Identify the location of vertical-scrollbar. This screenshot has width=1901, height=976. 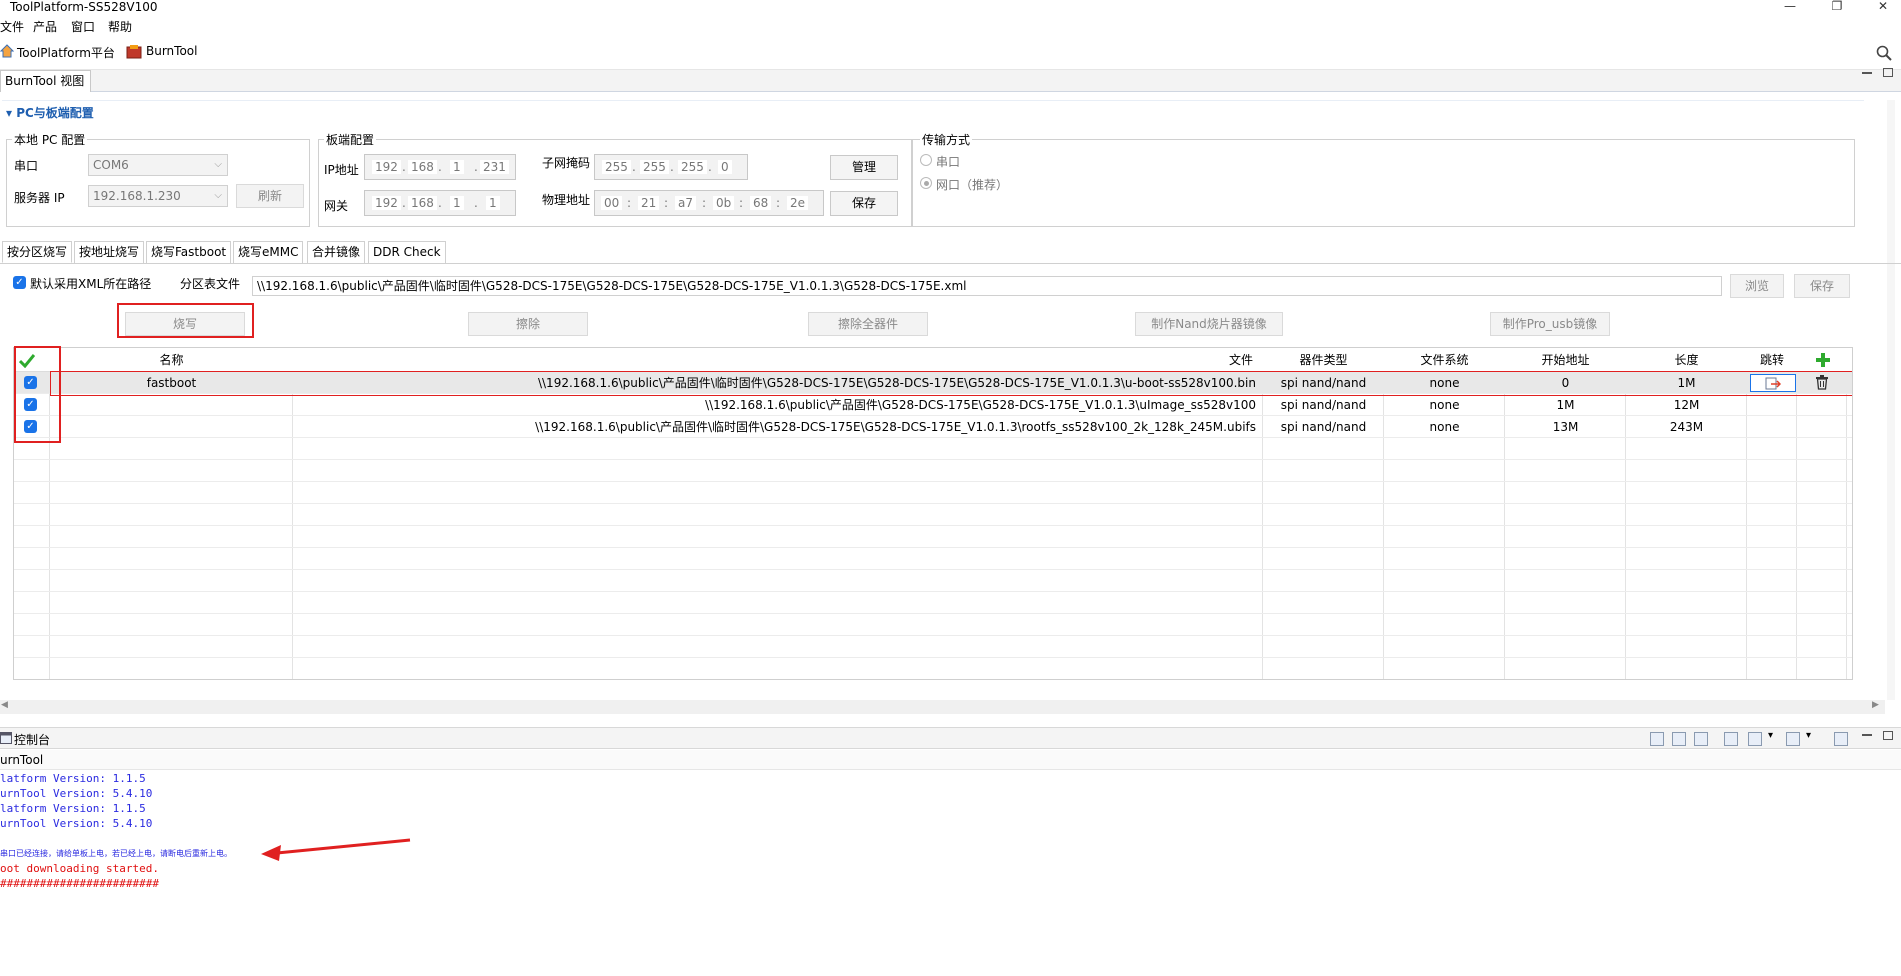
(1891, 400).